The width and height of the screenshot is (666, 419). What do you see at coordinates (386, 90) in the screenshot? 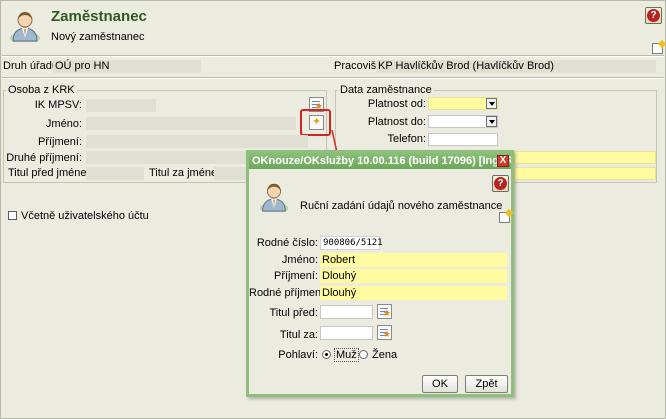
I see `employment-data-legend: Data zaměstnance` at bounding box center [386, 90].